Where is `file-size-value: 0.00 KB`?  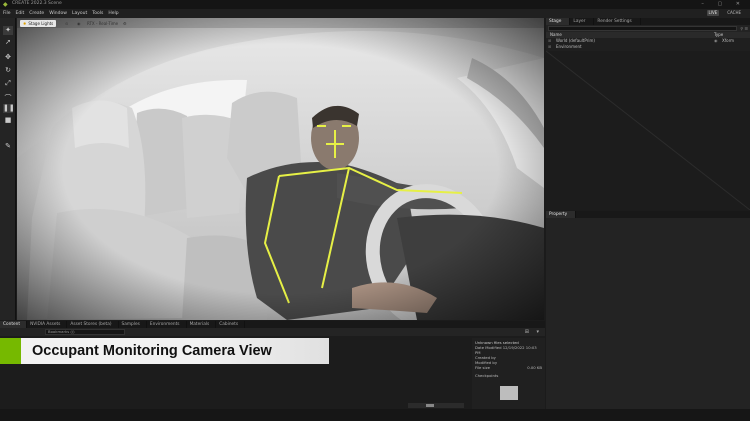
file-size-value: 0.00 KB is located at coordinates (534, 367).